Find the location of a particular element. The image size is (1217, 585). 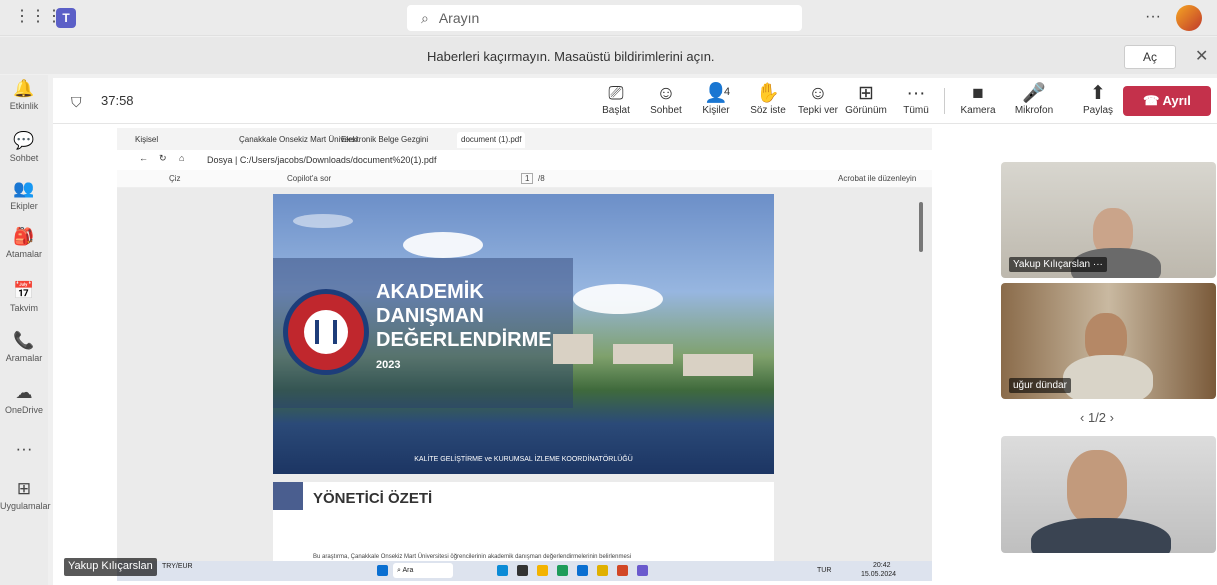

browser-tab-active: document (1).pdf is located at coordinates (491, 140).